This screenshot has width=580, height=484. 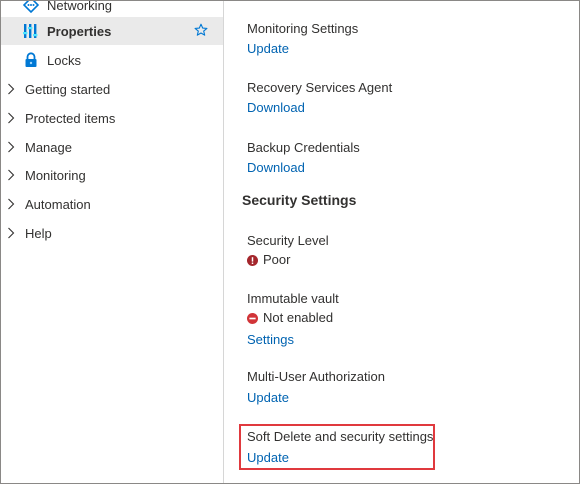 I want to click on property-title: Monitoring Settings, so click(x=303, y=28).